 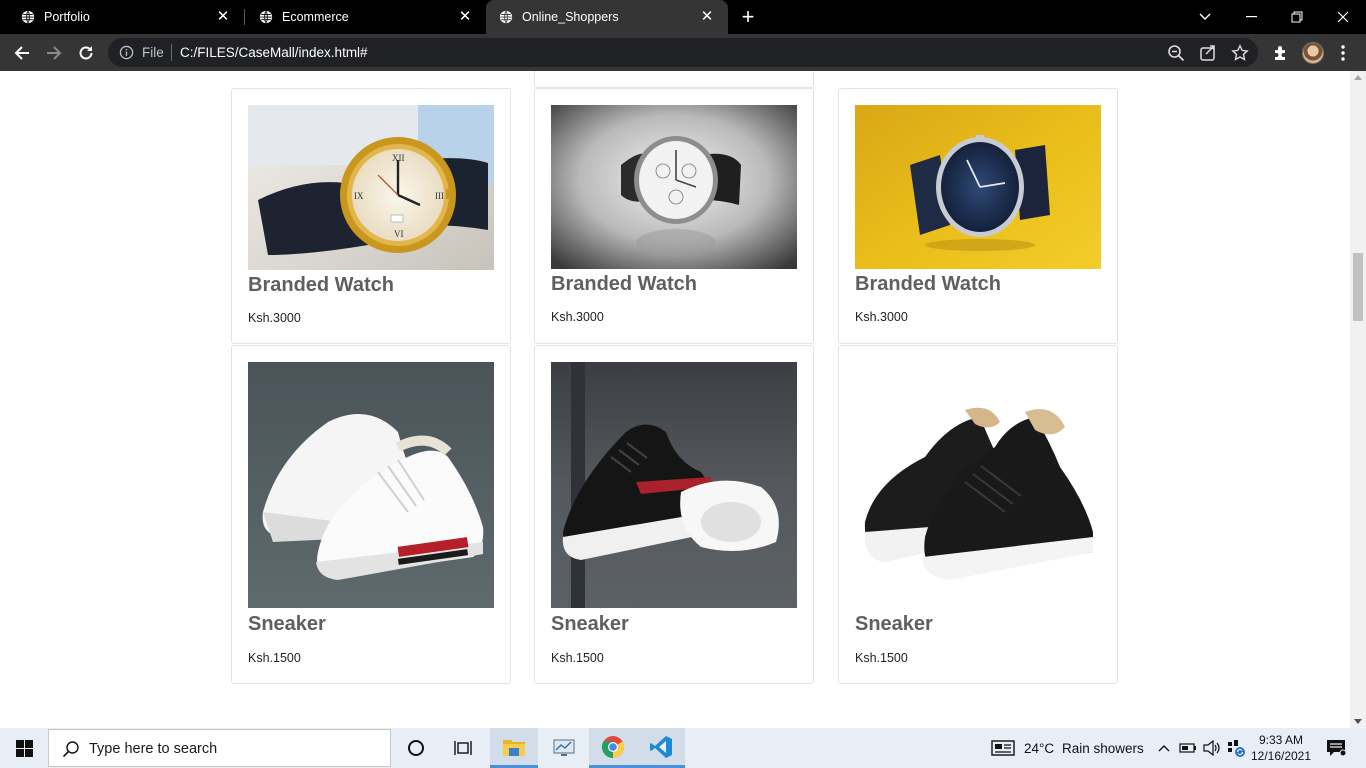 I want to click on chrome-icon, so click(x=613, y=746).